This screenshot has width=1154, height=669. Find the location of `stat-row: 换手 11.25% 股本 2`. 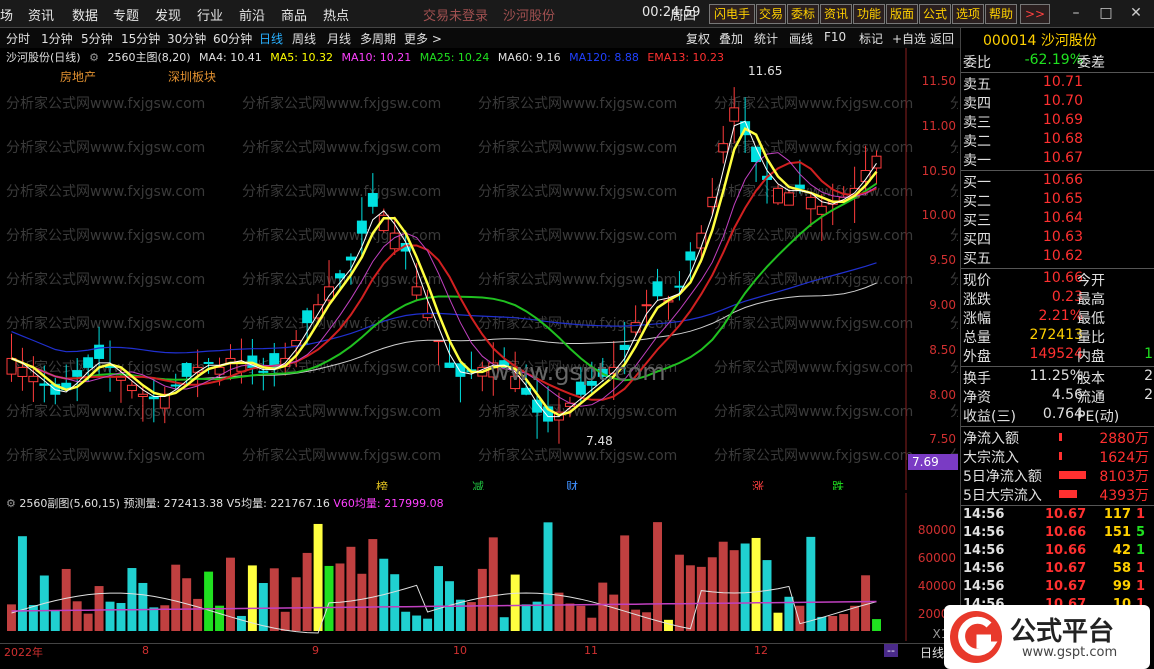

stat-row: 换手 11.25% 股本 2 is located at coordinates (1058, 377).